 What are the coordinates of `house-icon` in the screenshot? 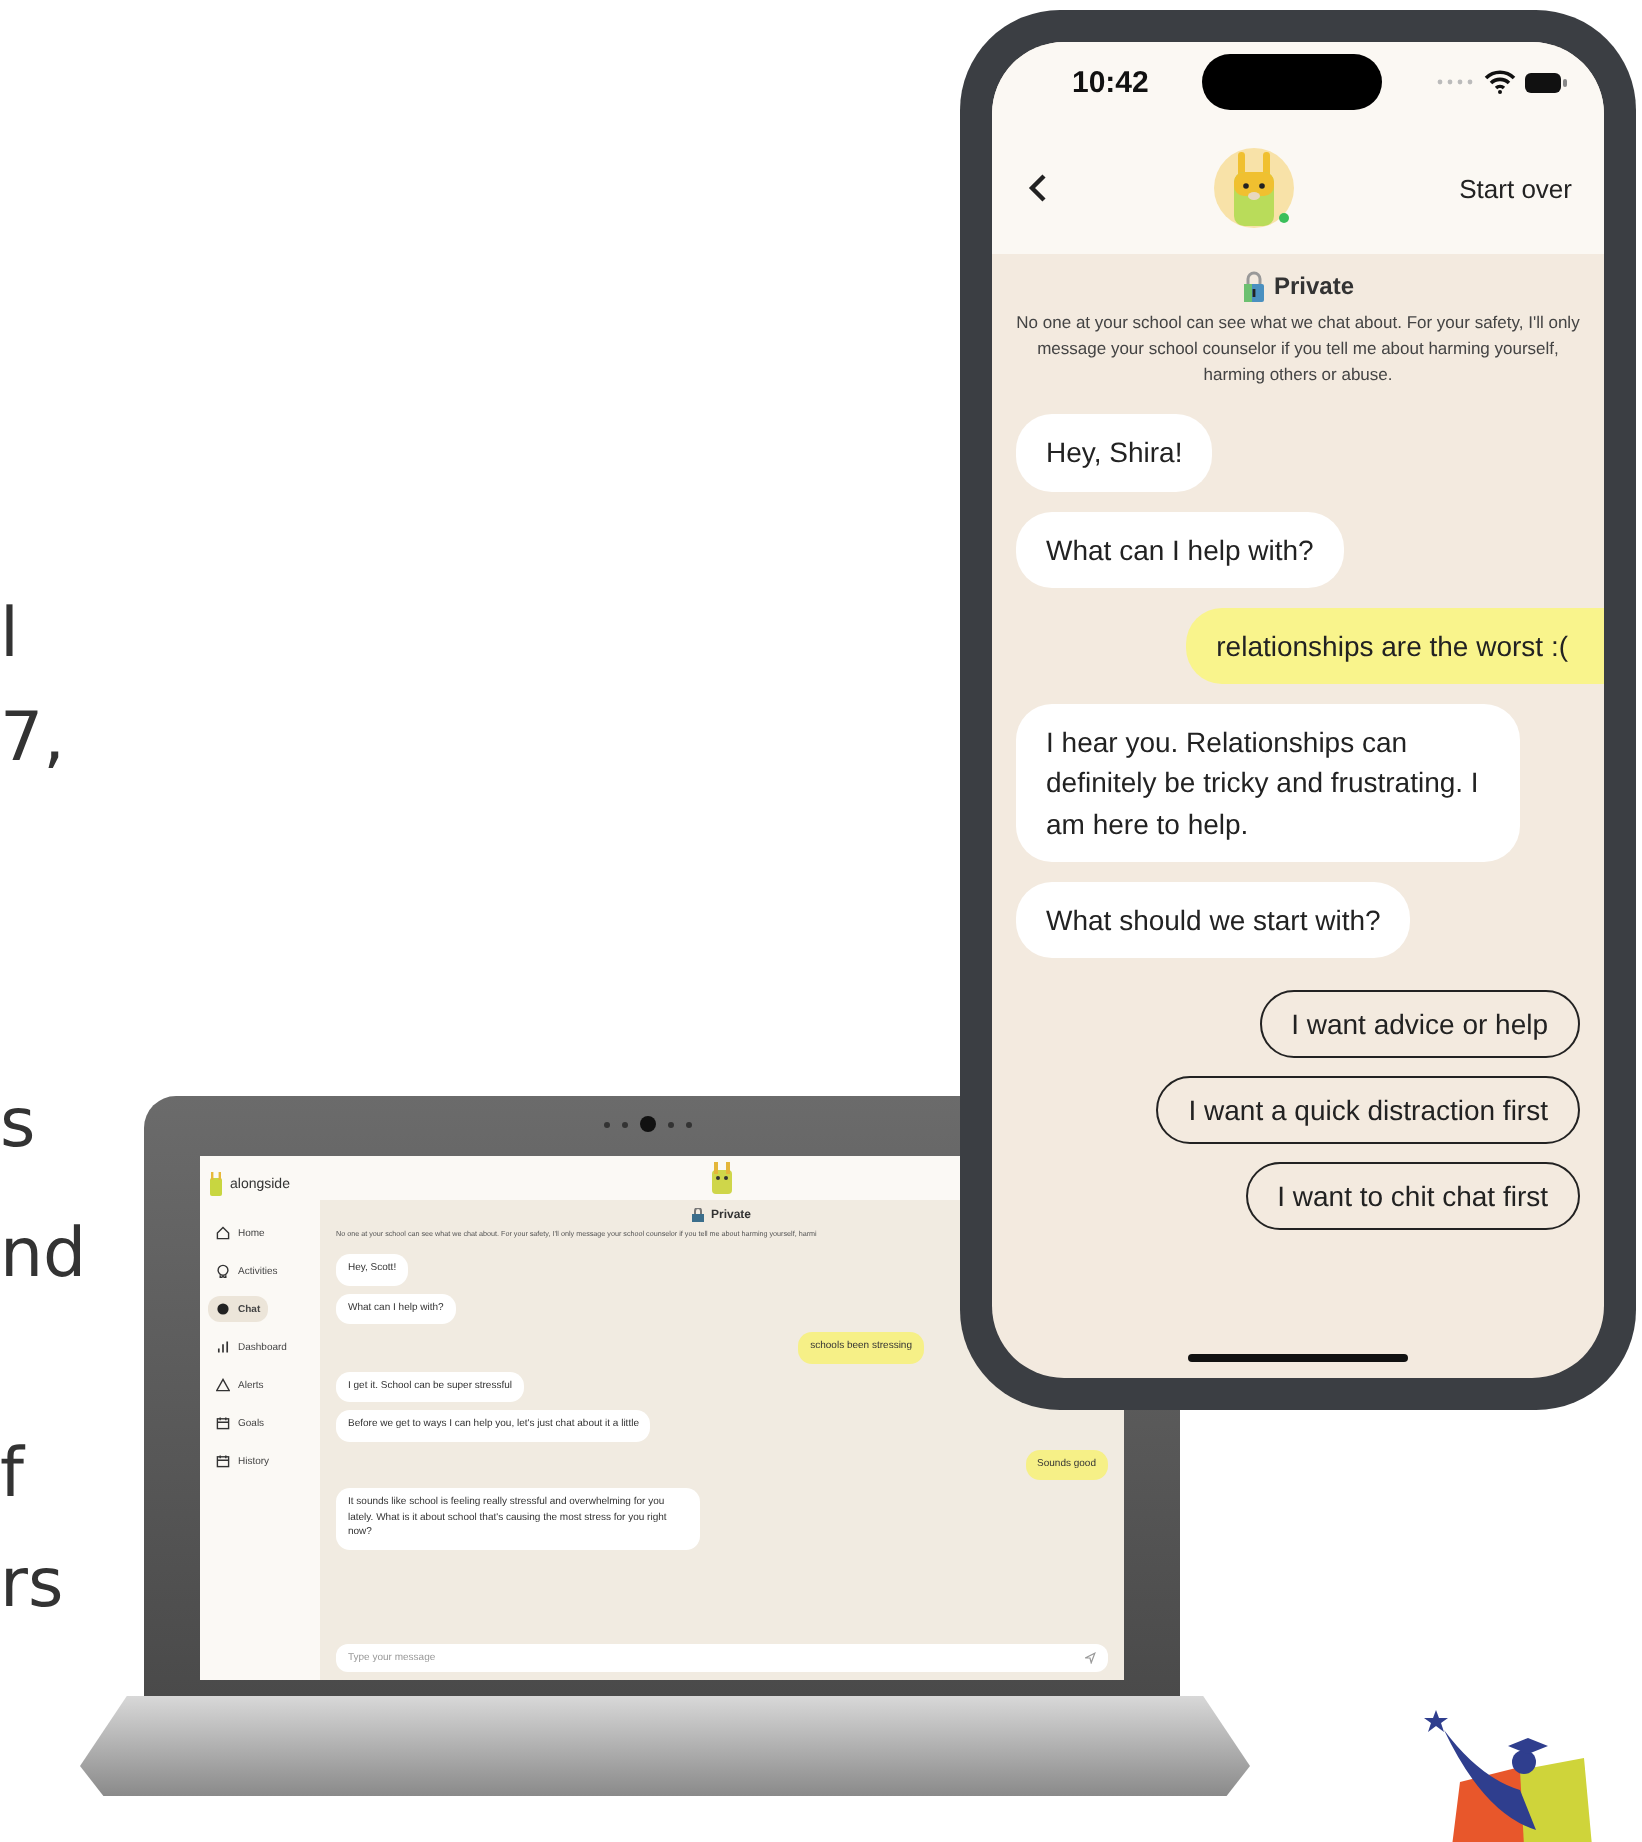 It's located at (223, 1233).